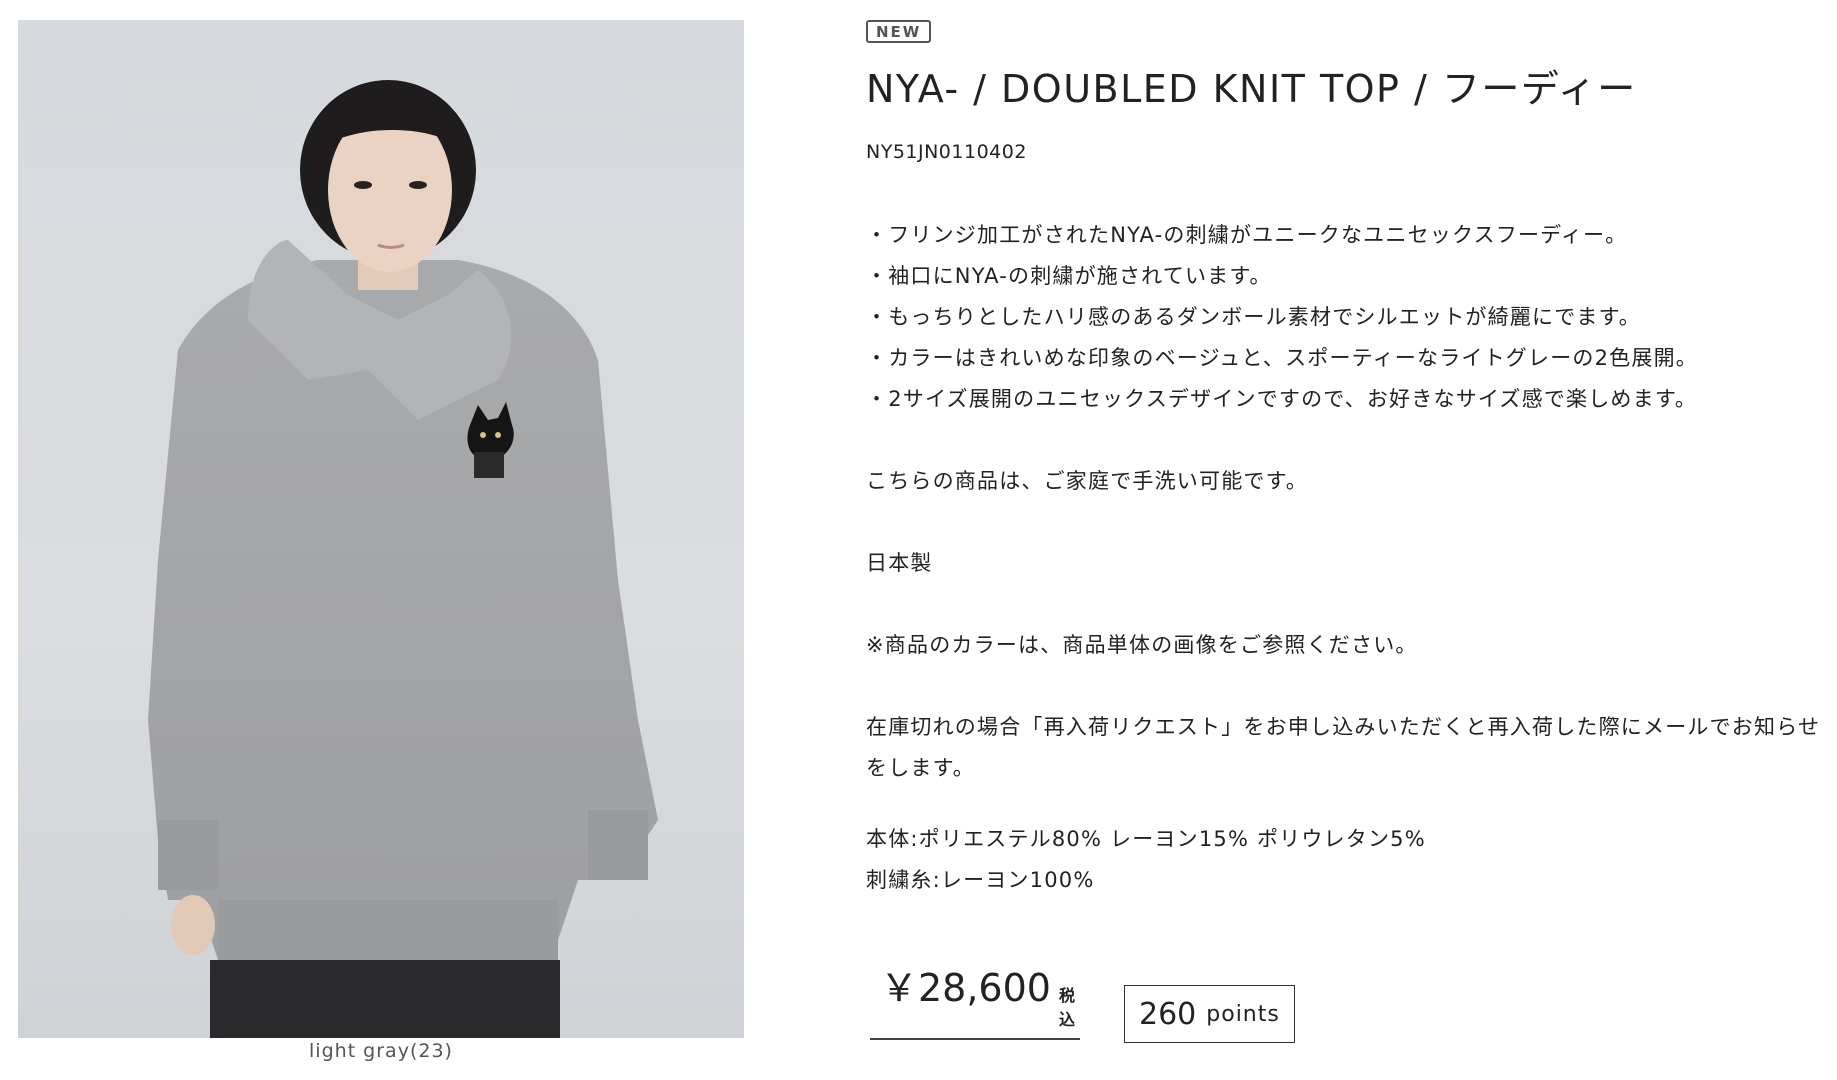 Image resolution: width=1837 pixels, height=1080 pixels. I want to click on feature-item: ・袖口にNYA-の刺繍が施されています。, so click(1069, 276).